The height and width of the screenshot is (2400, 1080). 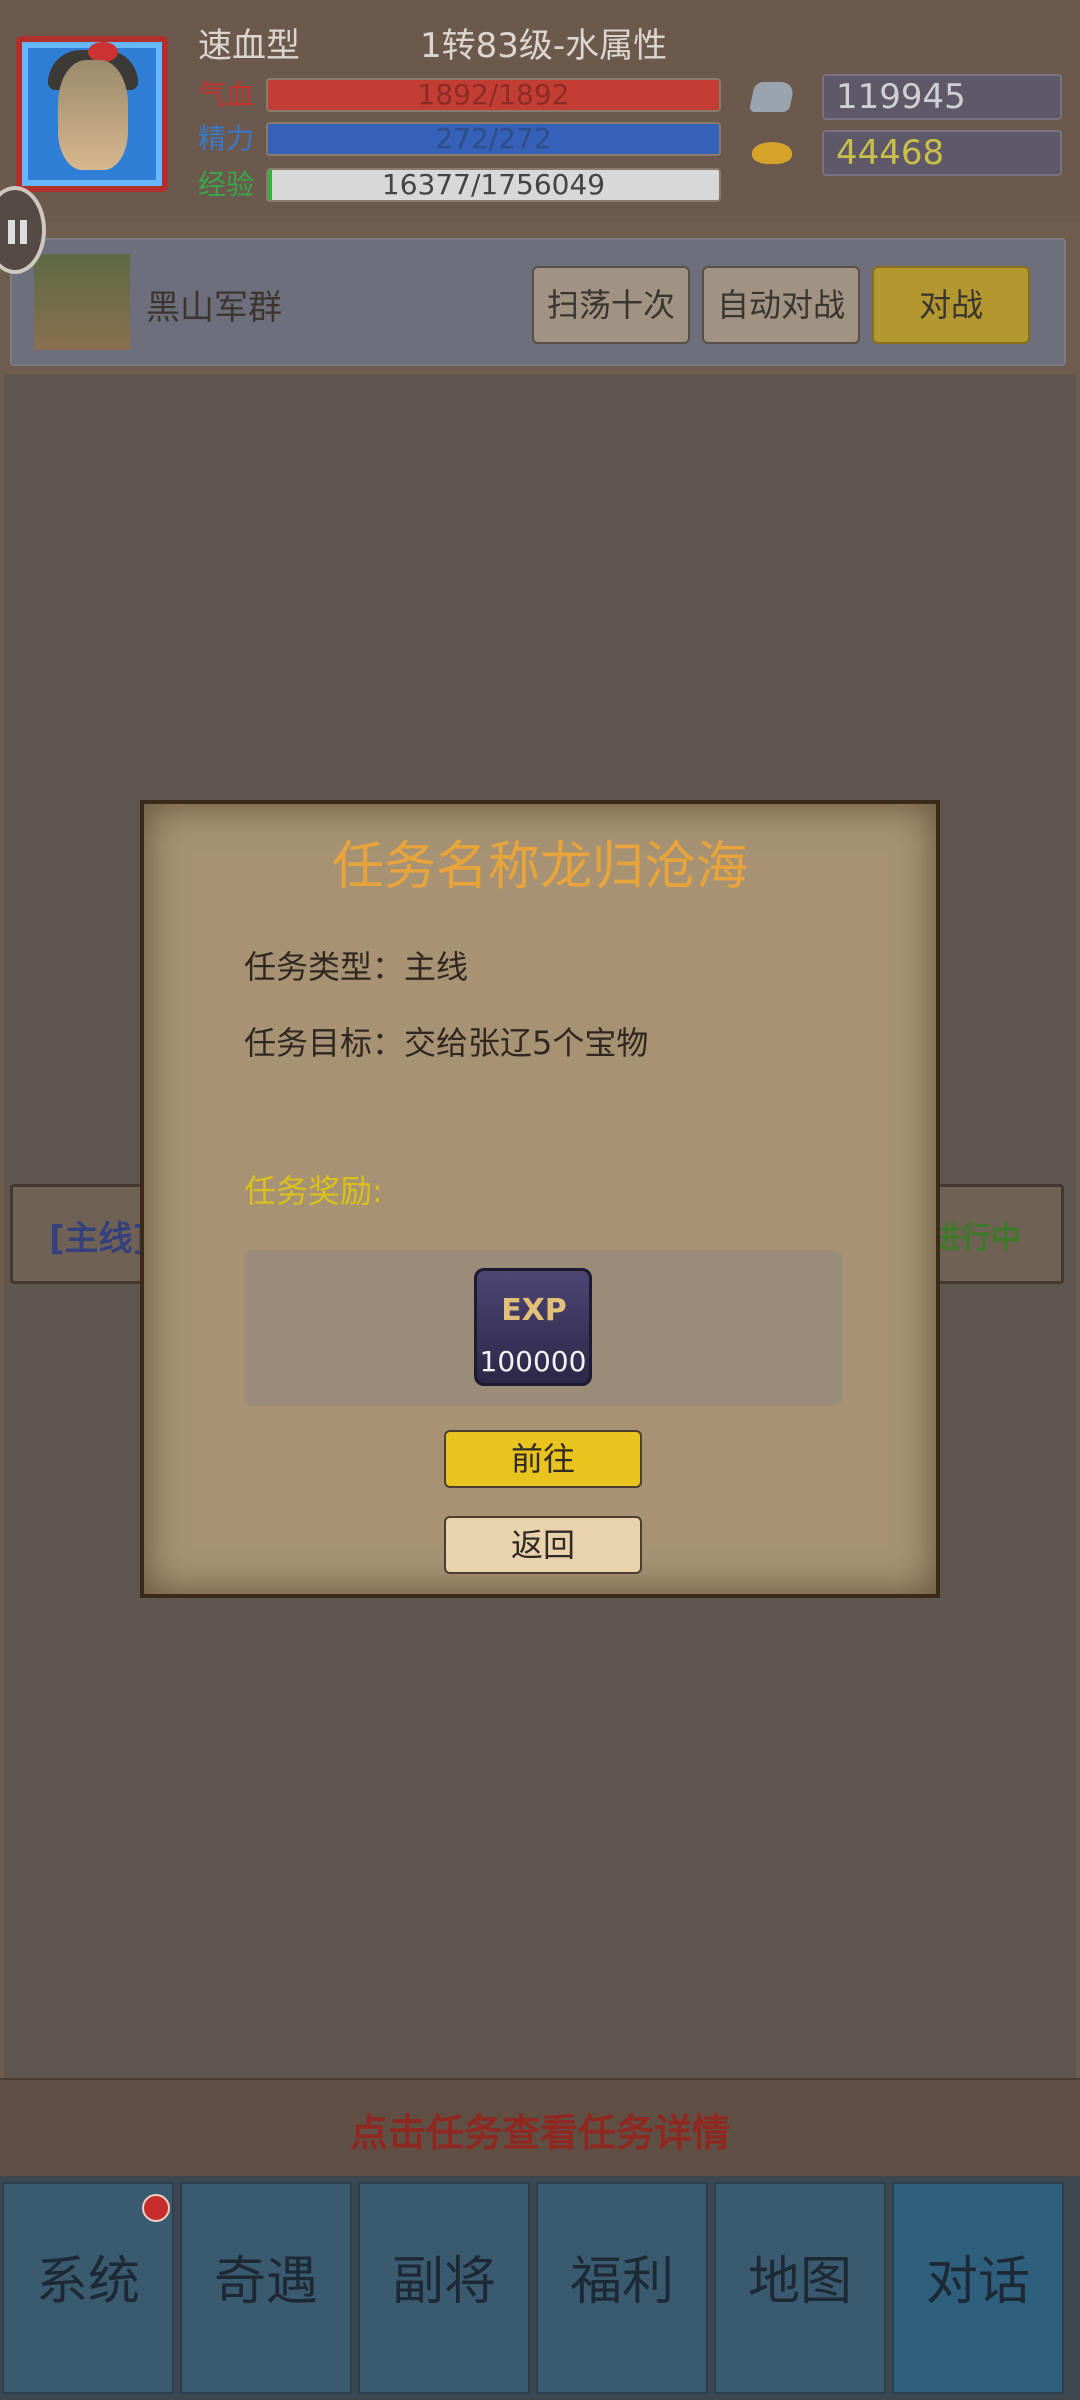 I want to click on exp-reward-item: EXP 100000, so click(x=533, y=1327).